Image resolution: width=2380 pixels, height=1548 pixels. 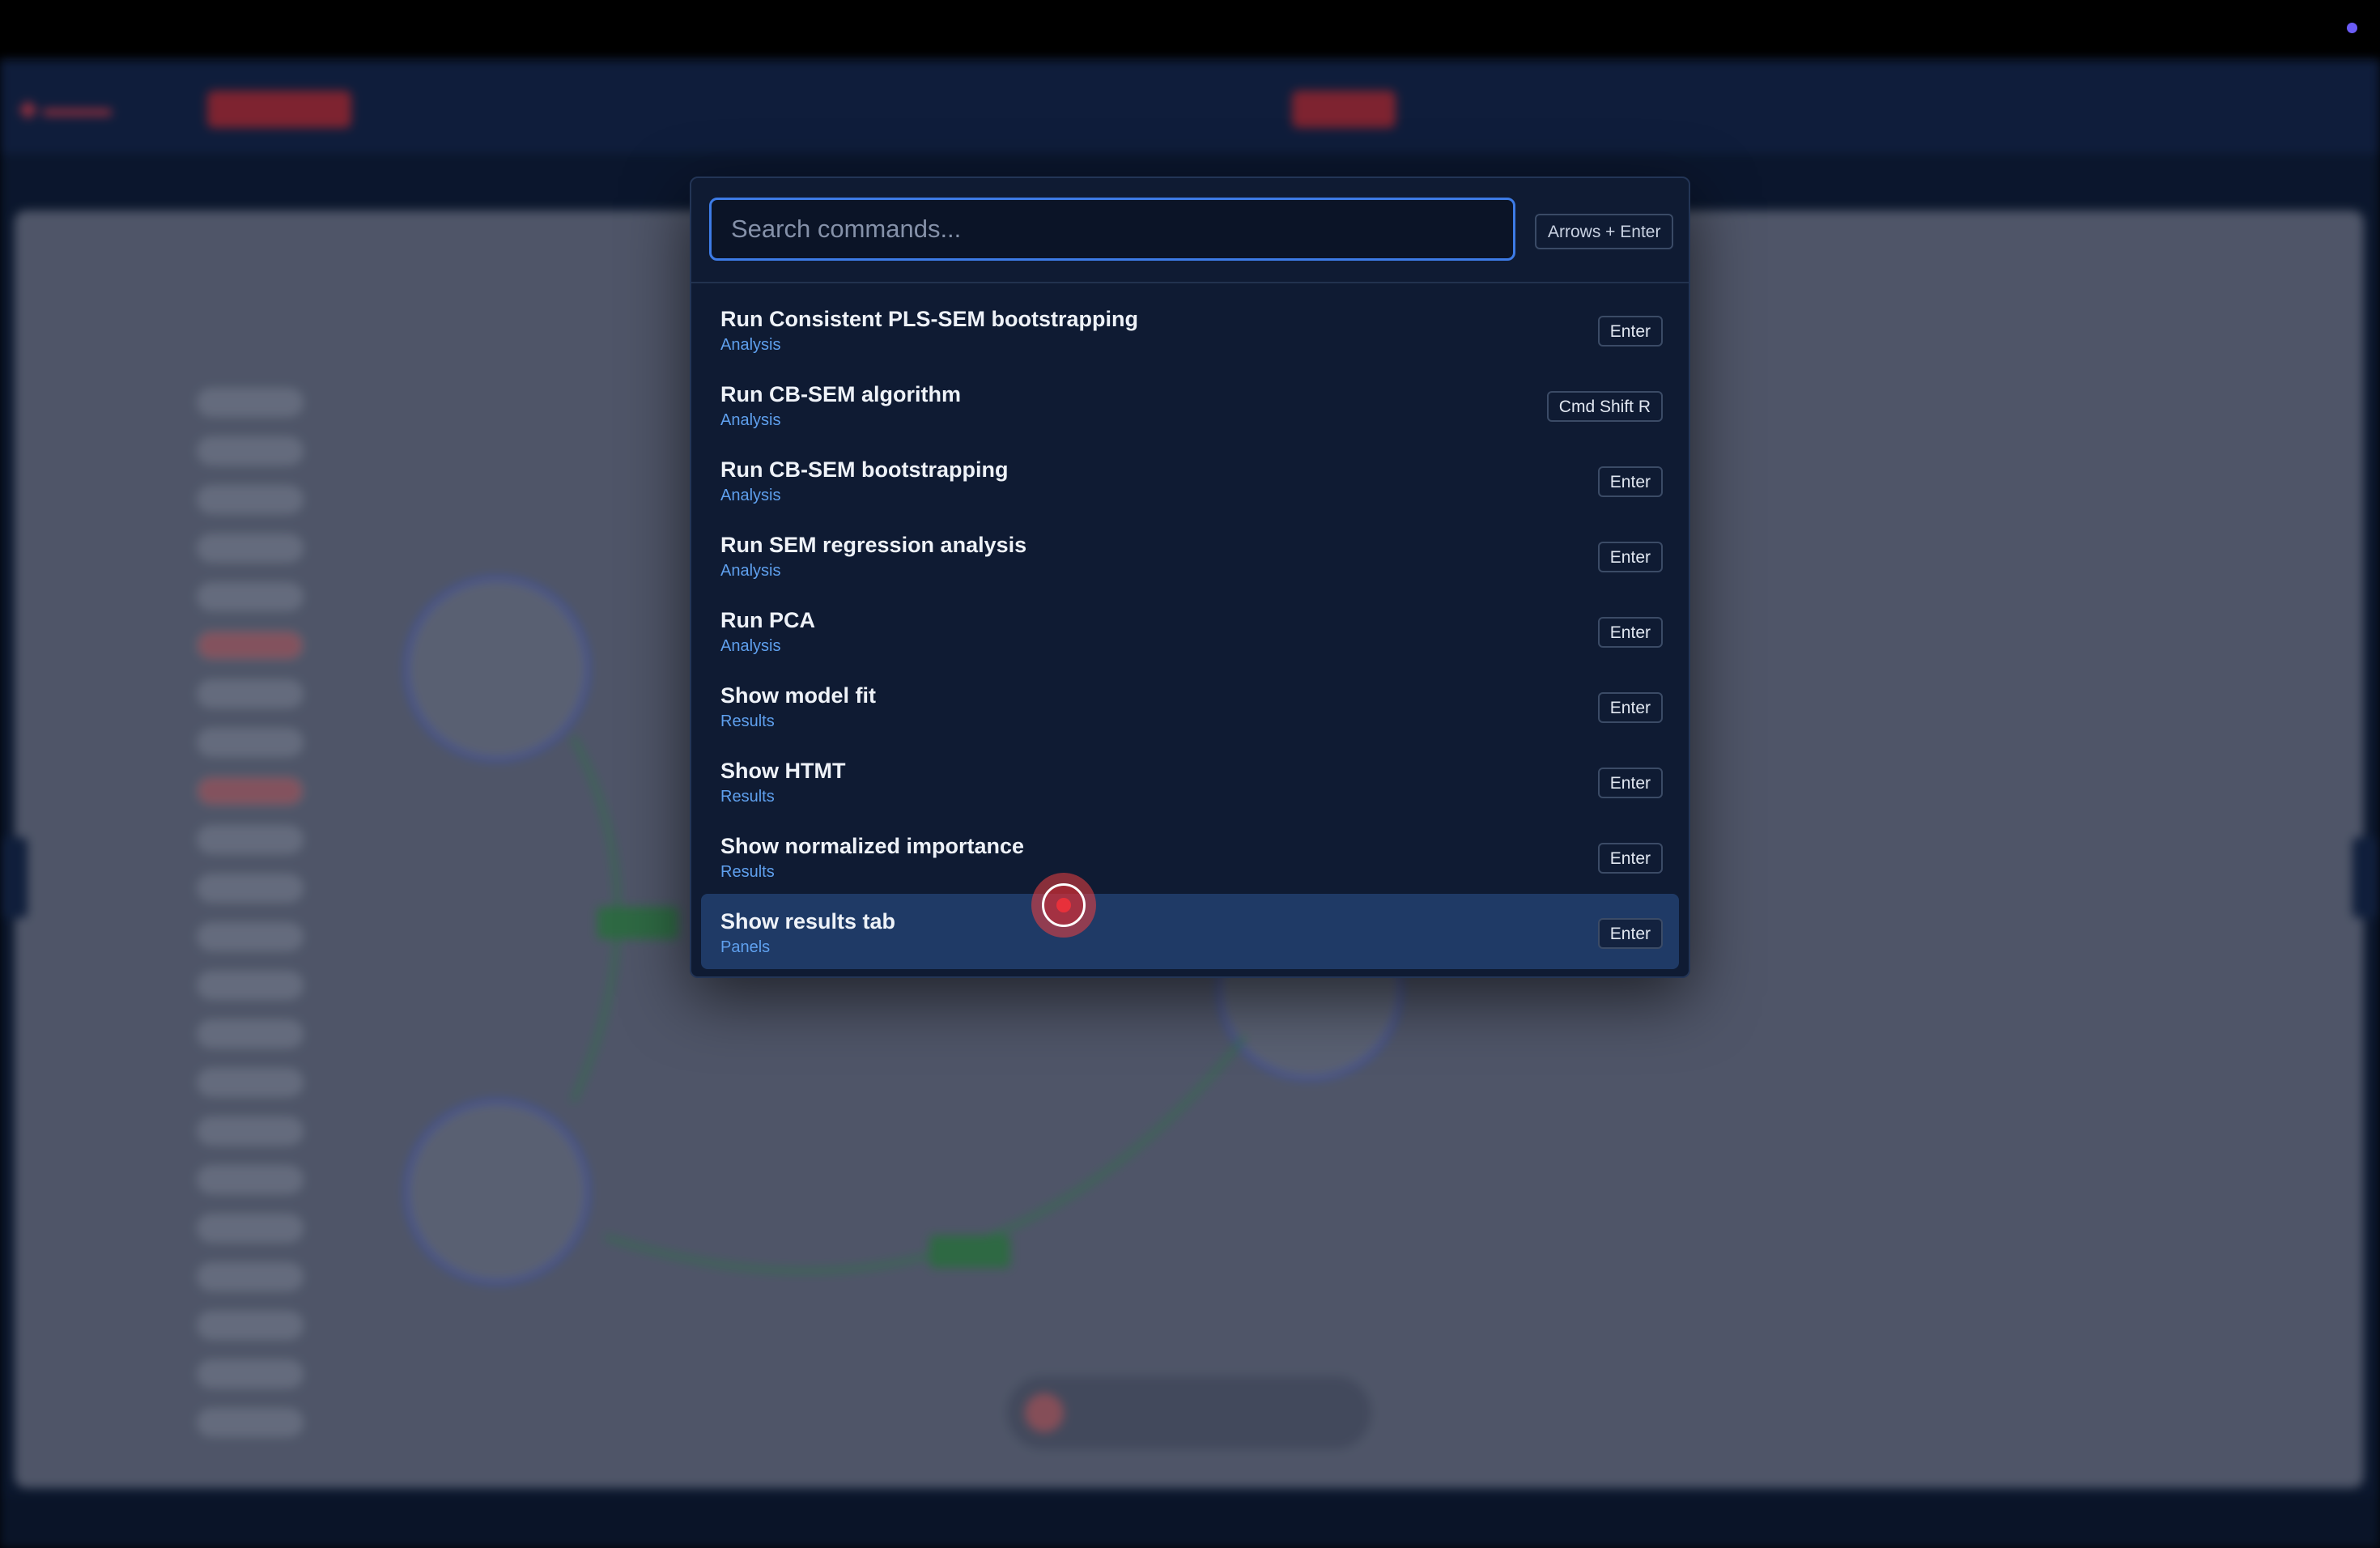 I want to click on command-title: Run PCA, so click(x=767, y=620).